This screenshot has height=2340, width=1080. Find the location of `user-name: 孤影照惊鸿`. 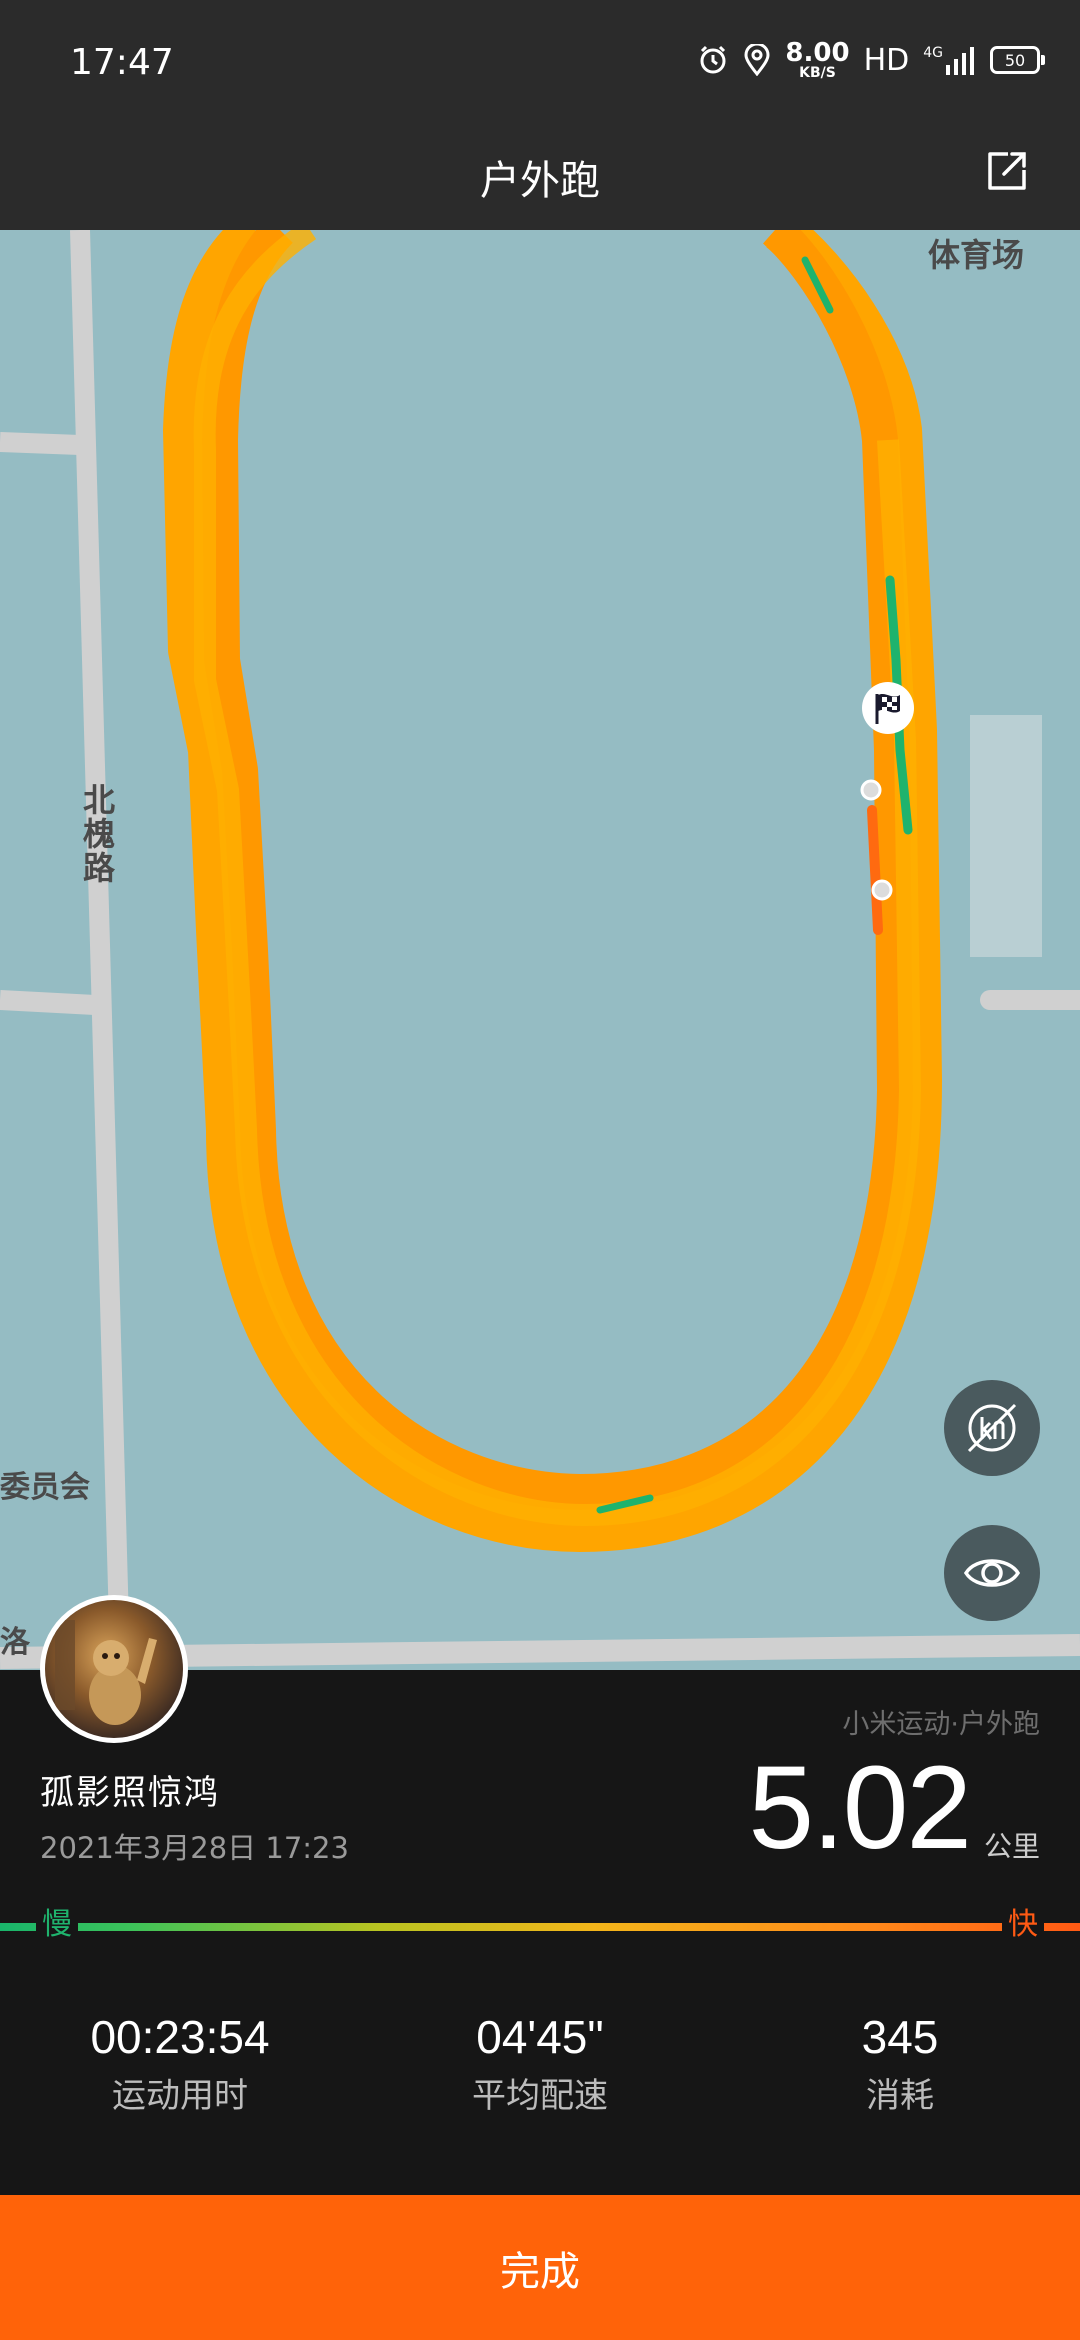

user-name: 孤影照惊鸿 is located at coordinates (130, 1793).